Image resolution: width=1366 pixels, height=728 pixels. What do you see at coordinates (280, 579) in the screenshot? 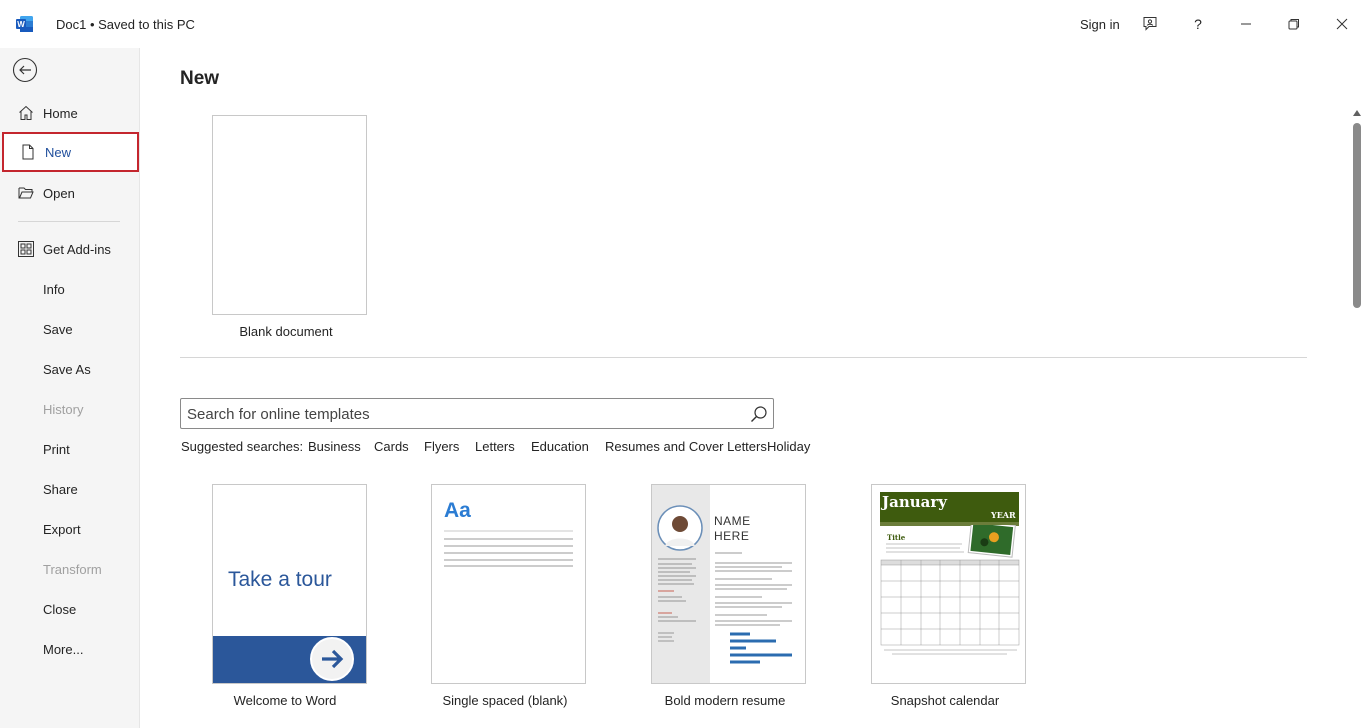
I see `take-a-tour-text: Take a tour` at bounding box center [280, 579].